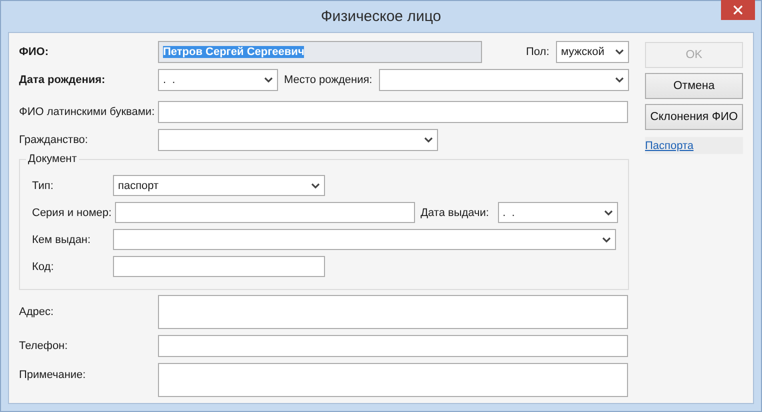 This screenshot has width=762, height=412. What do you see at coordinates (37, 312) in the screenshot?
I see `field-label: Адрес:` at bounding box center [37, 312].